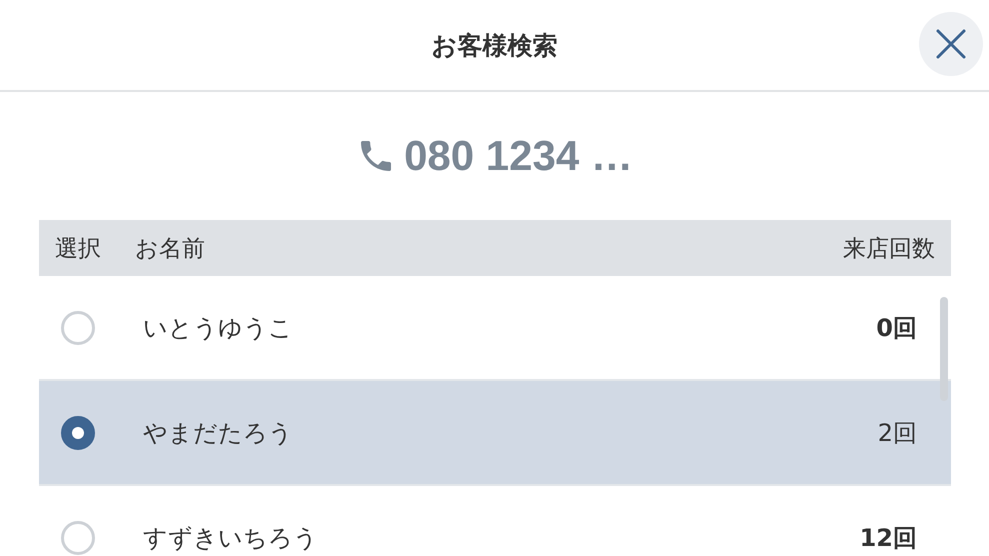 This screenshot has height=556, width=989. I want to click on visit-count: 12回, so click(888, 538).